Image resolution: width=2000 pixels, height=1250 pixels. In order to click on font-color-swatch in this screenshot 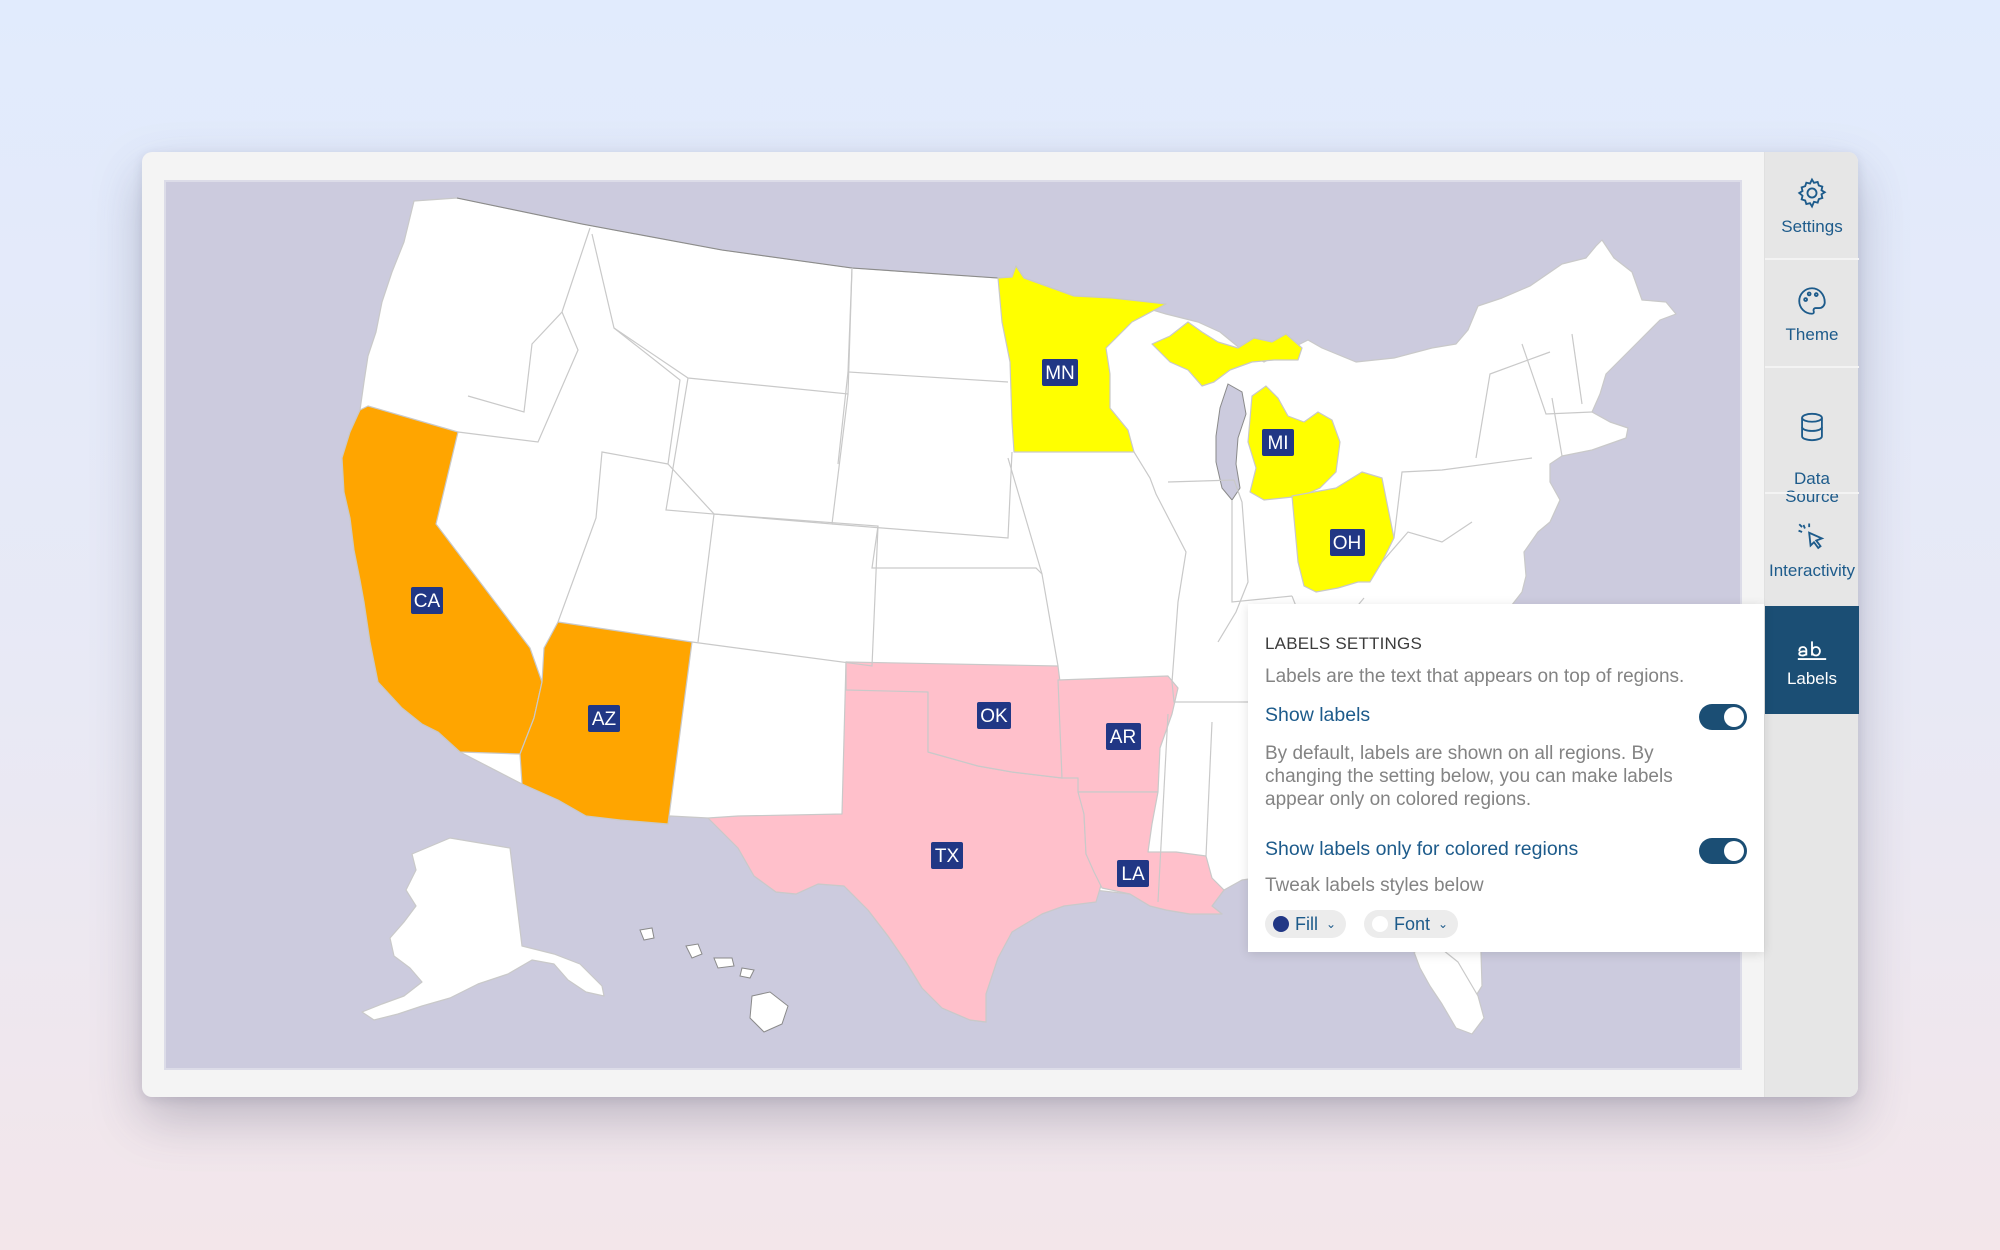, I will do `click(1380, 924)`.